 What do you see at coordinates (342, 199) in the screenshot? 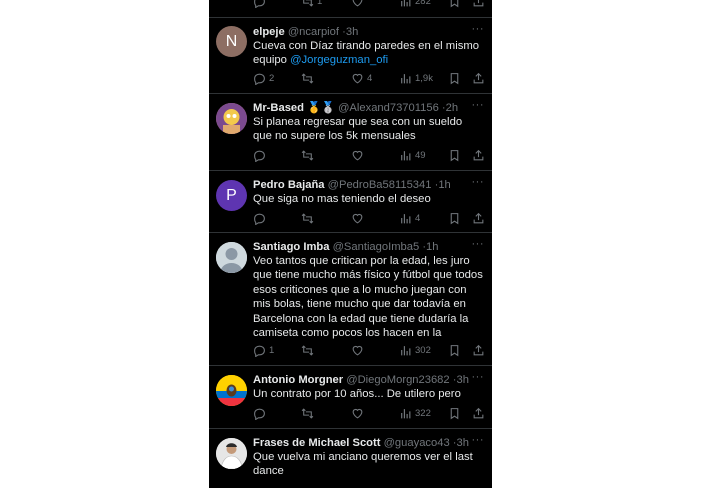
I see `tweet-text: Que siga no mas teniendo el deseo` at bounding box center [342, 199].